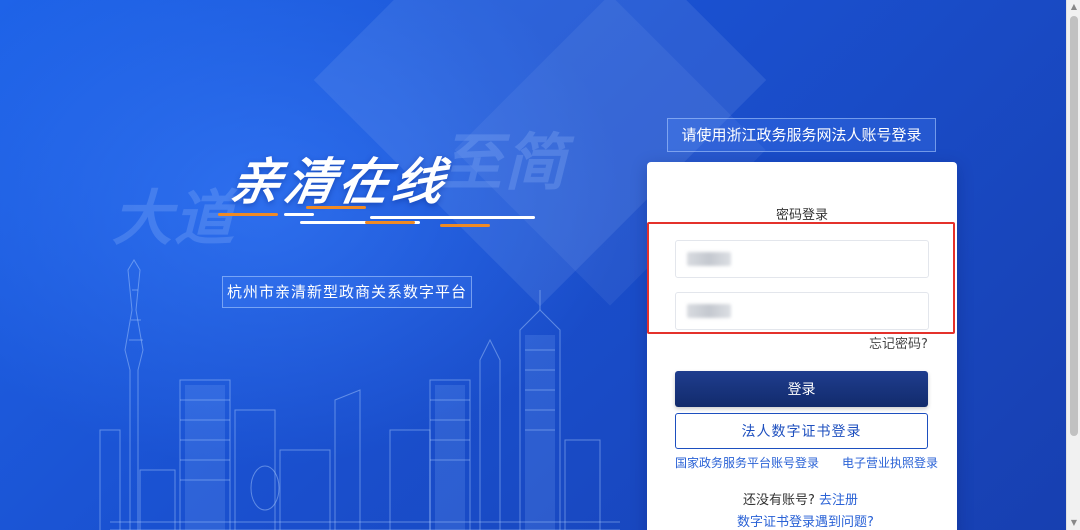  Describe the element at coordinates (801, 135) in the screenshot. I see `login-hint-banner: 请使用浙江政务服务网法人账号登录` at that location.